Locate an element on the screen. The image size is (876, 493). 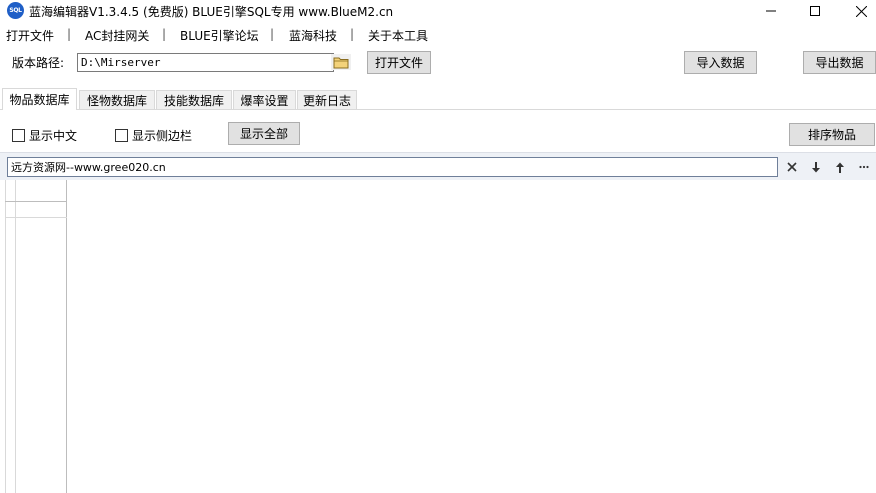
menu-lanhai-tech: 蓝海科技 is located at coordinates (313, 35).